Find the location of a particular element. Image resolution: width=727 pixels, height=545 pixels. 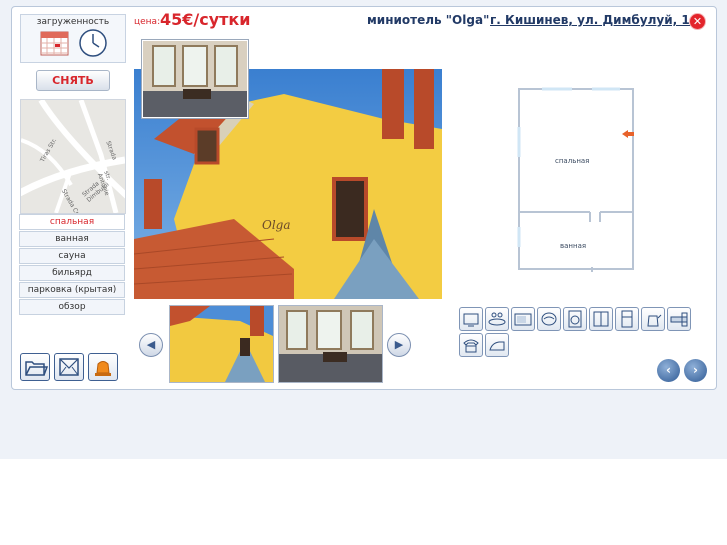

room-photo is located at coordinates (195, 79).